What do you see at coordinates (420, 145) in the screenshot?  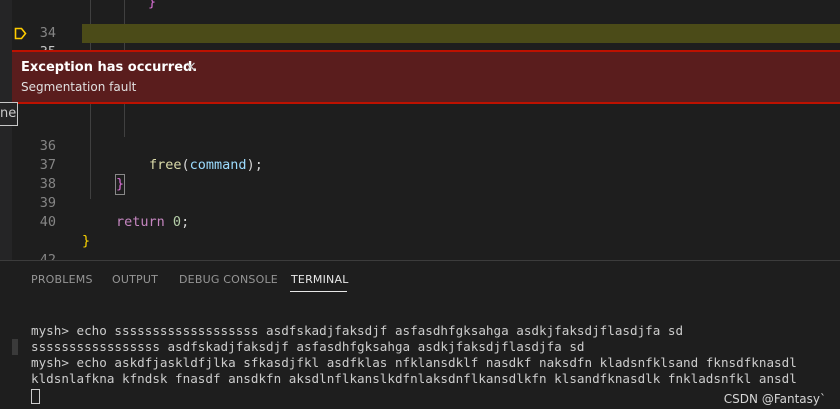 I see `code-line-36: 36 free(command);` at bounding box center [420, 145].